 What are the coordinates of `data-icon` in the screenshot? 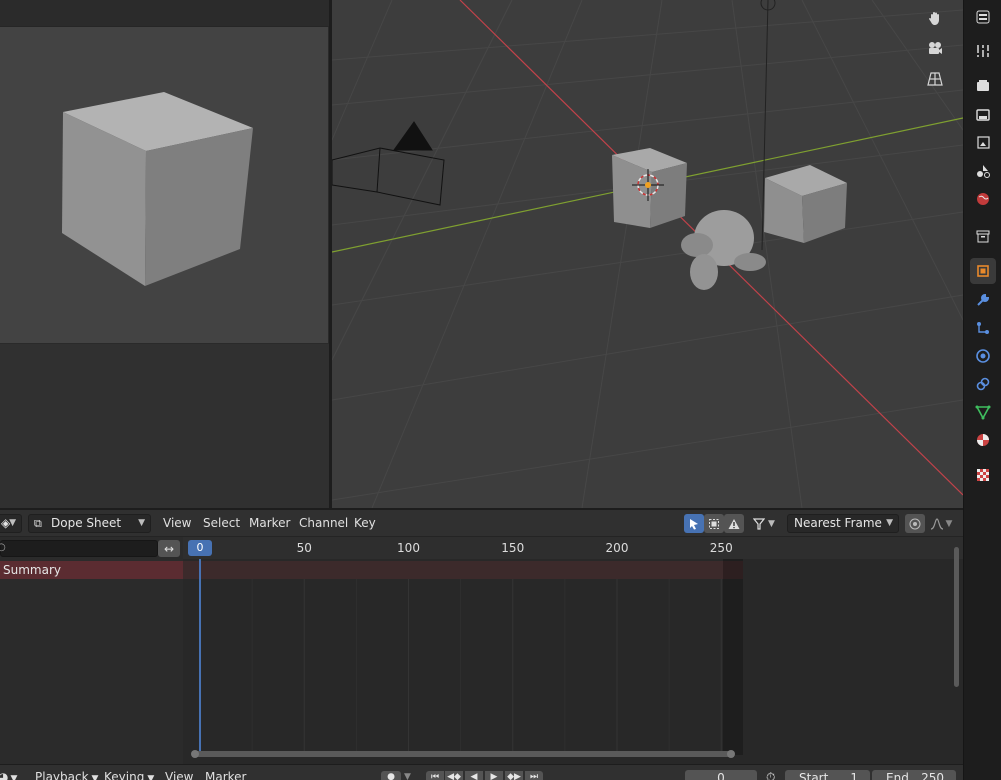 It's located at (983, 412).